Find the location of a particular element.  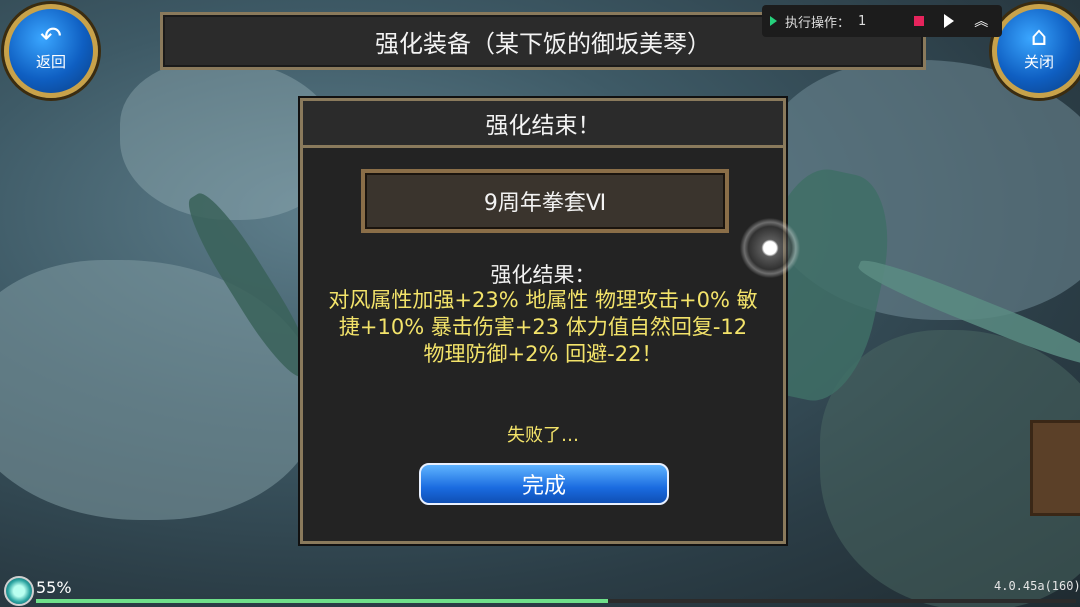

progress-percent: 55% is located at coordinates (54, 587).